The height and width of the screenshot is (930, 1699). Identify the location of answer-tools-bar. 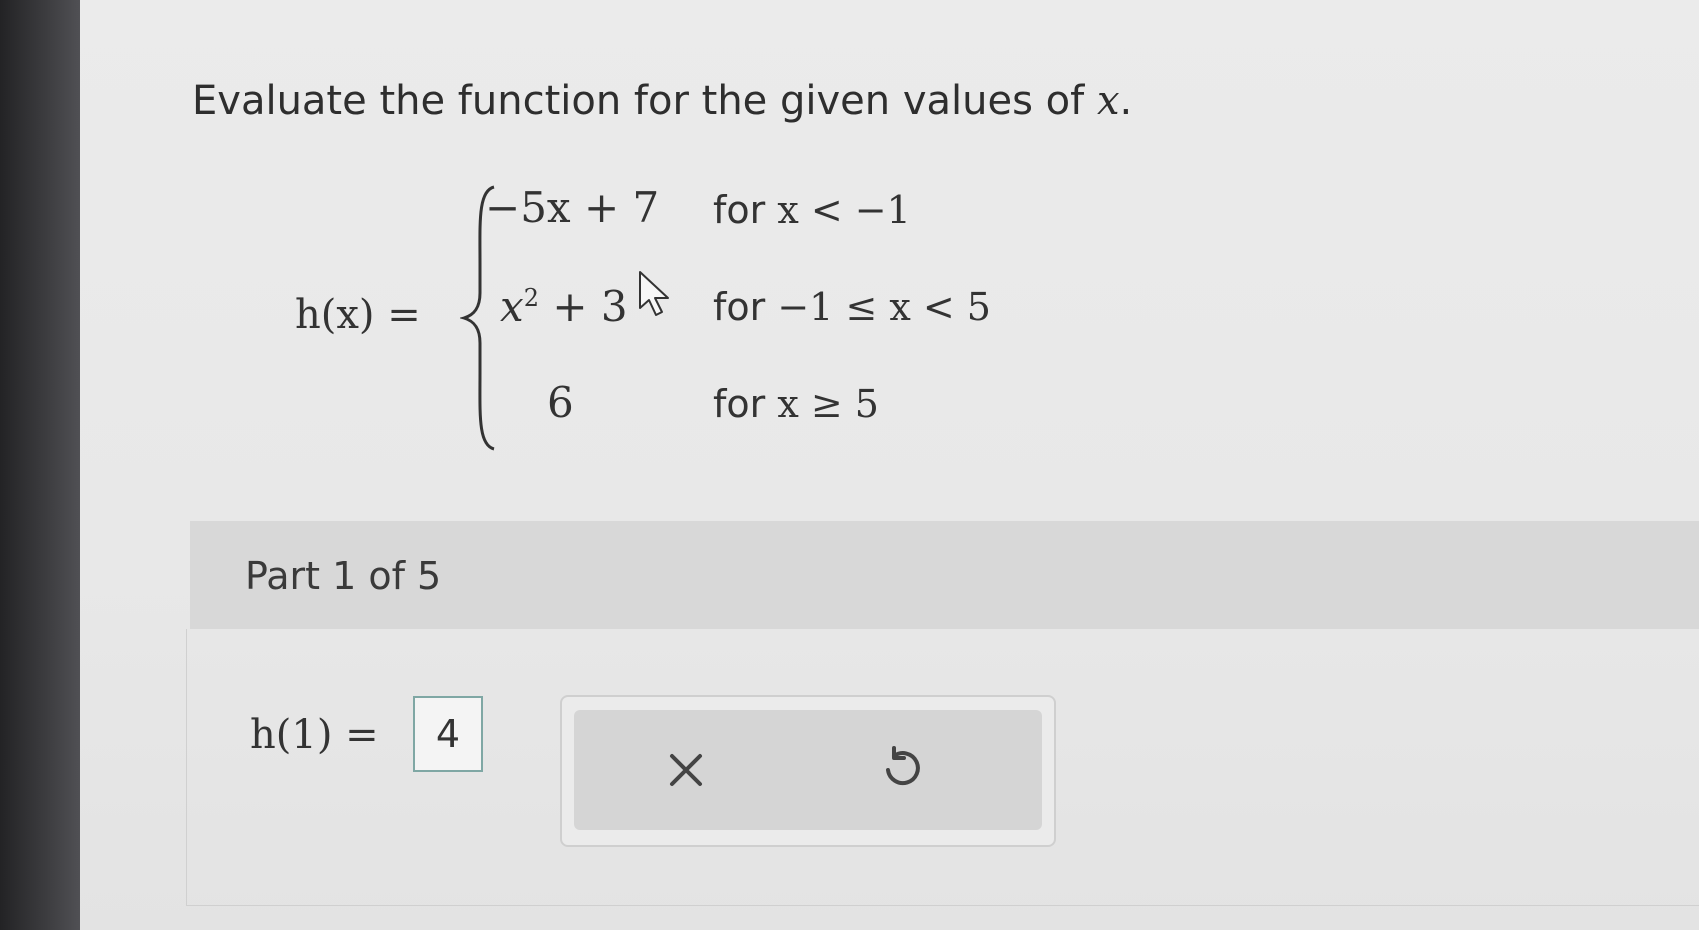
(808, 770).